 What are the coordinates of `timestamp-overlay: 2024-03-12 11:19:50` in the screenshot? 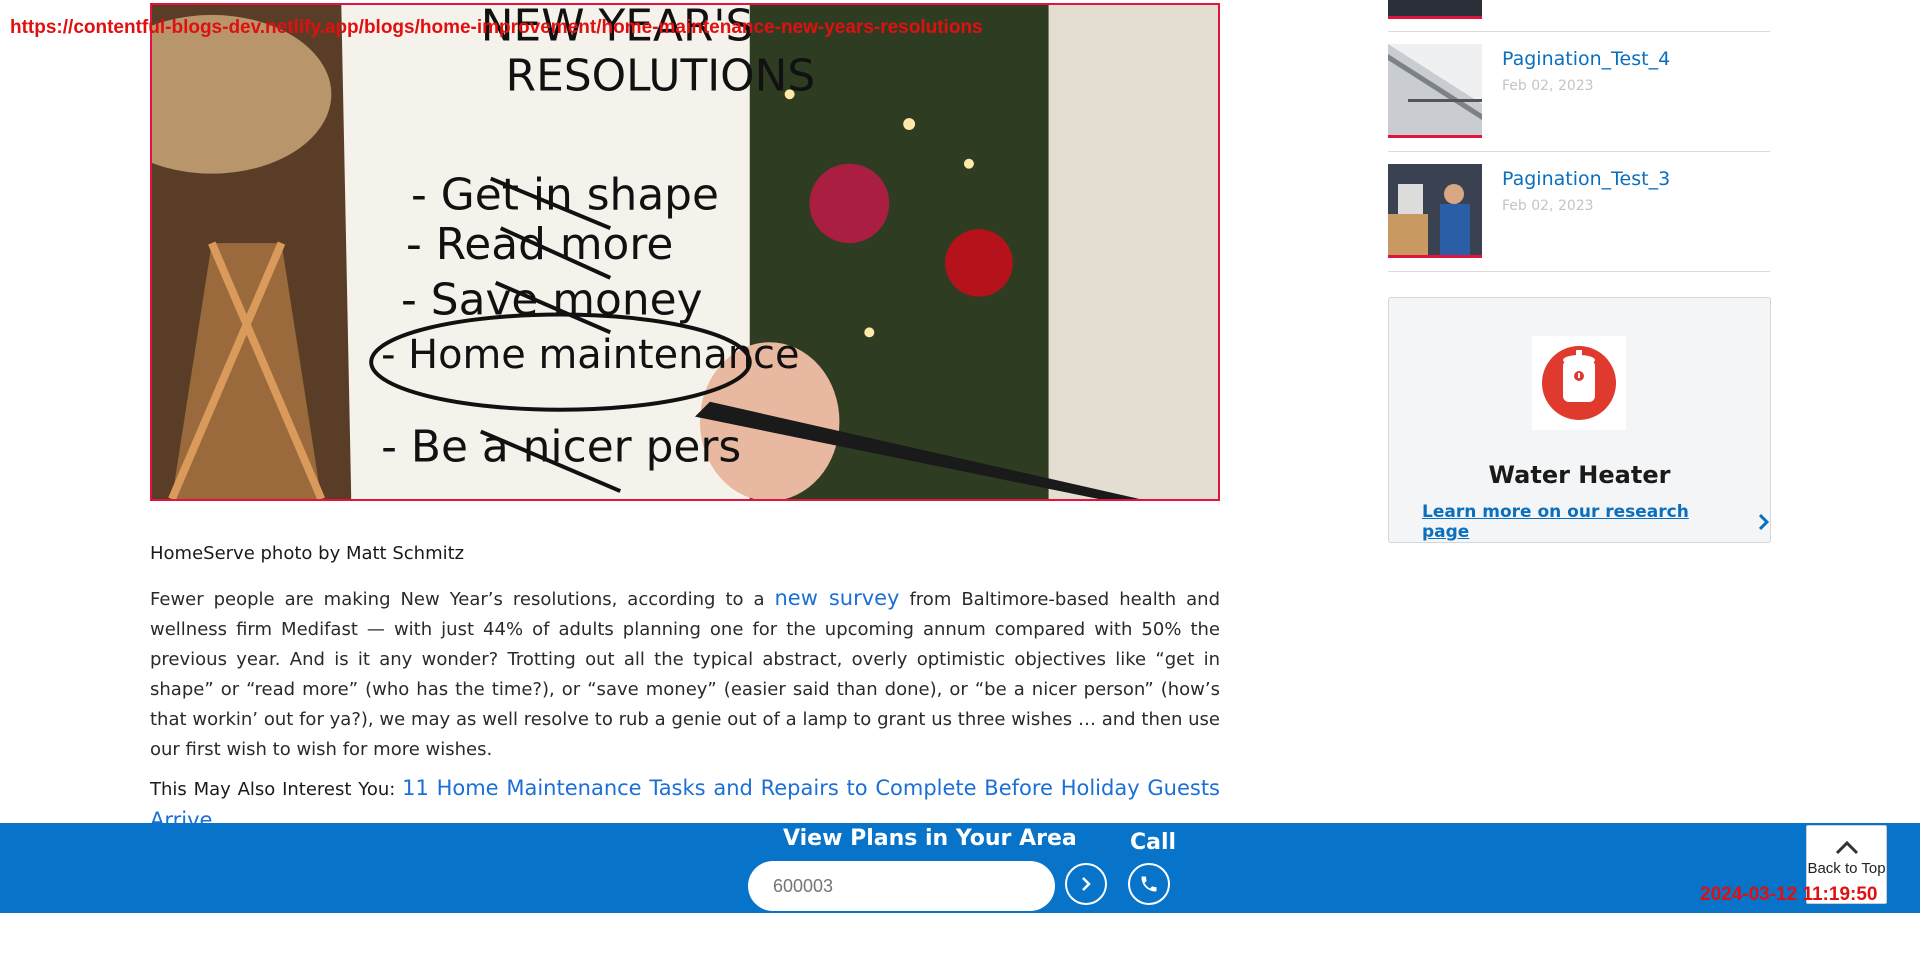 It's located at (1789, 894).